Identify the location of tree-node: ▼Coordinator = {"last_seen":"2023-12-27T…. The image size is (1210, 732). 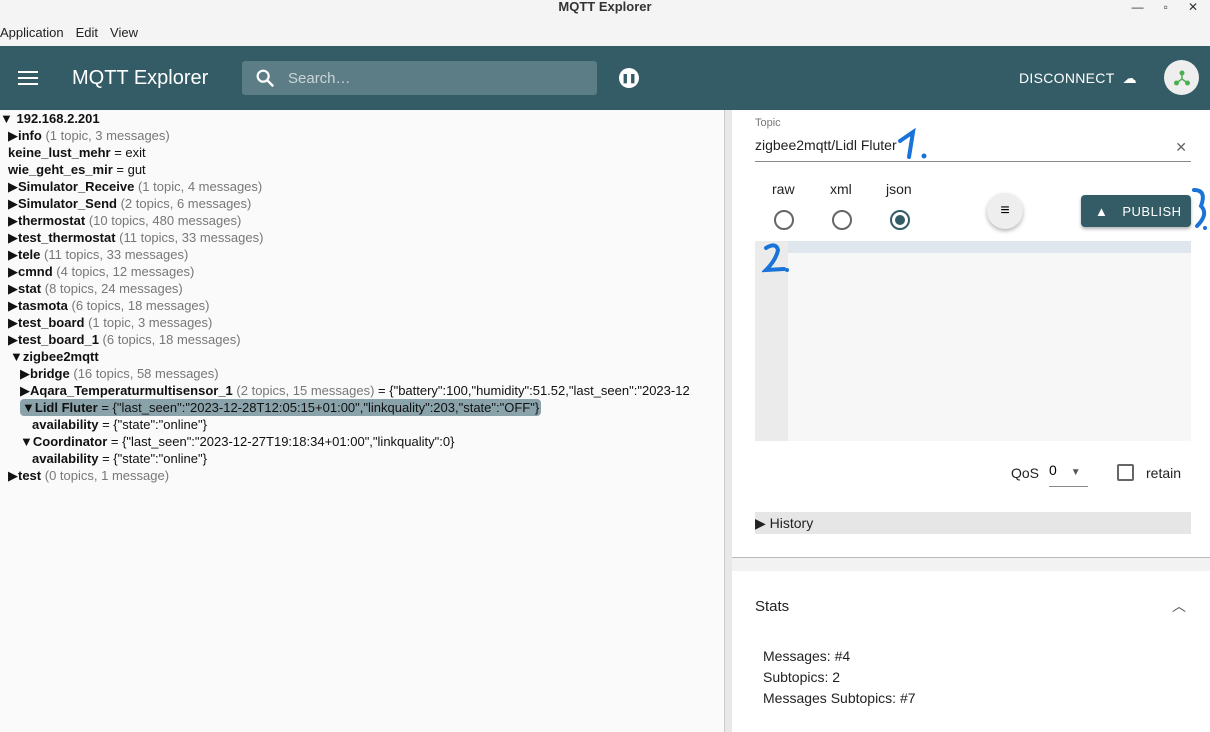
(362, 441).